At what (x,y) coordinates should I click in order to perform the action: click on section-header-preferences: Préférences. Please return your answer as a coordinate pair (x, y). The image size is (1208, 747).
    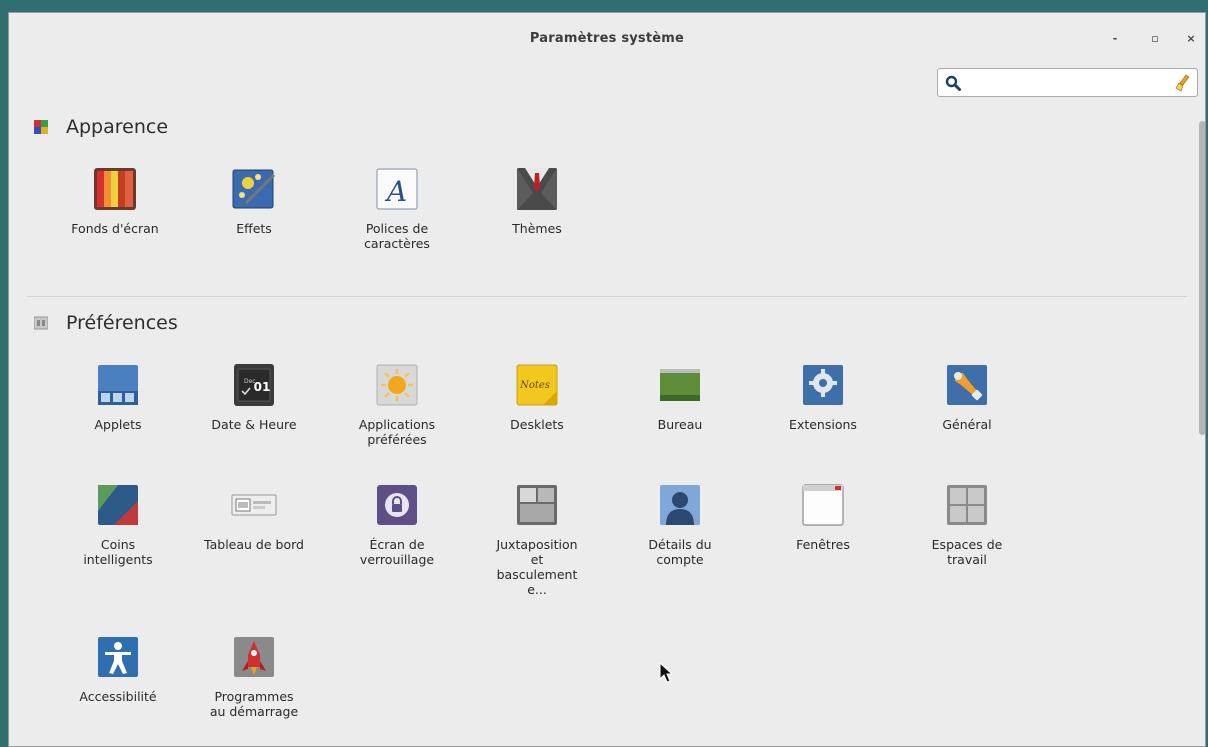
    Looking at the image, I should click on (106, 323).